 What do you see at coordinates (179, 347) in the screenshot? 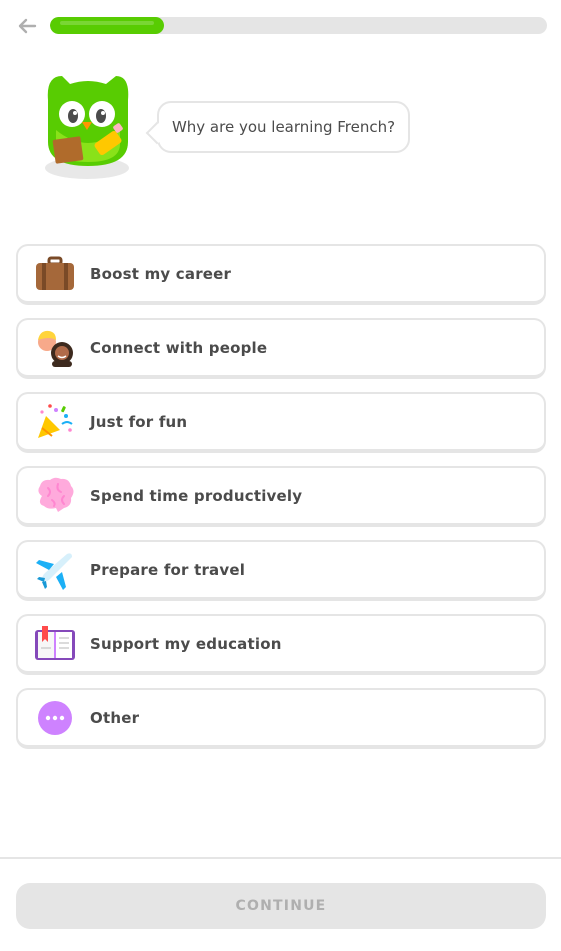
I see `option-label: Connect with people` at bounding box center [179, 347].